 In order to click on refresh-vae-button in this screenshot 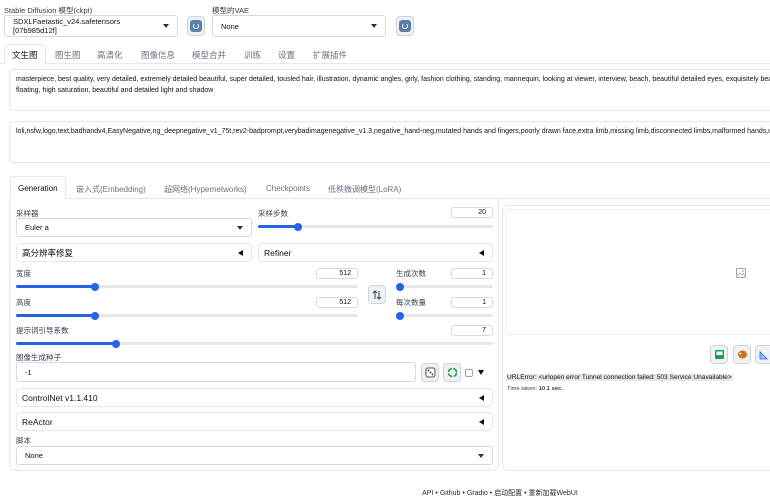, I will do `click(405, 26)`.